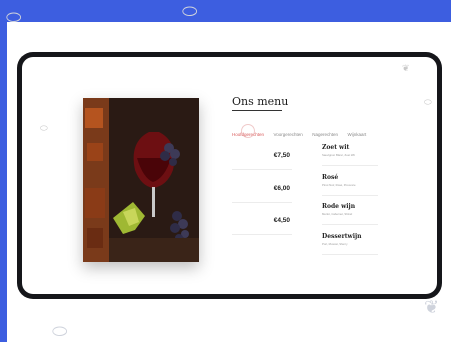 Image resolution: width=451 pixels, height=342 pixels. Describe the element at coordinates (260, 101) in the screenshot. I see `menu-title: Ons menu` at that location.